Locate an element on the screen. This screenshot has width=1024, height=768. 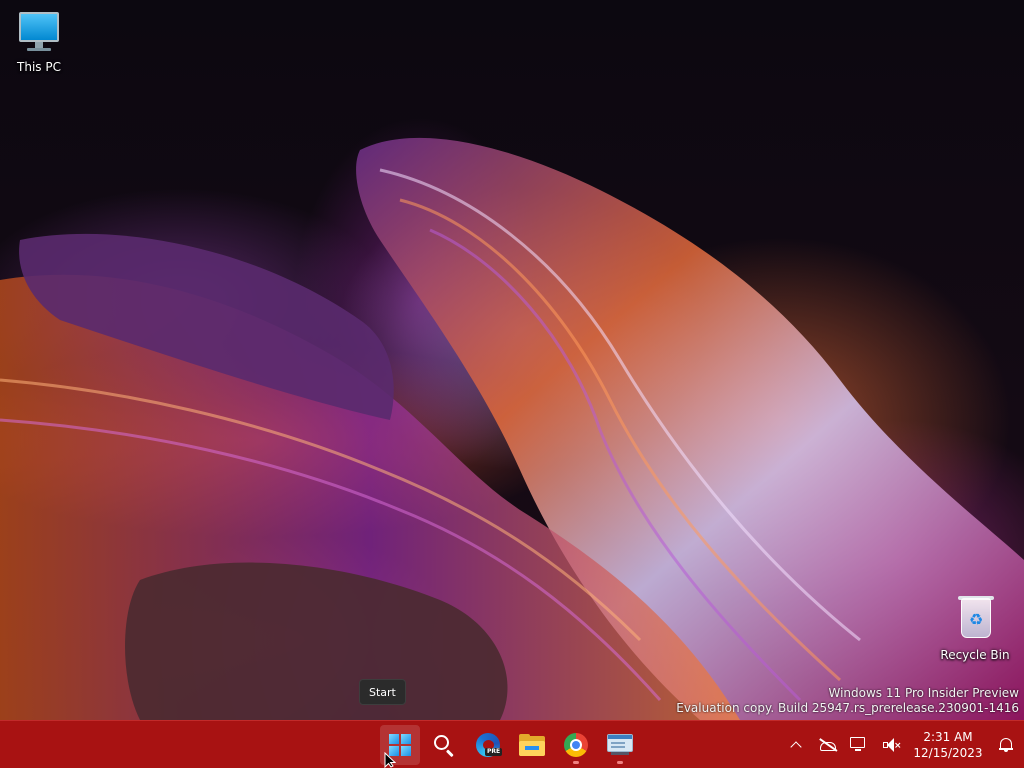
volume-tray-button: × is located at coordinates (892, 745).